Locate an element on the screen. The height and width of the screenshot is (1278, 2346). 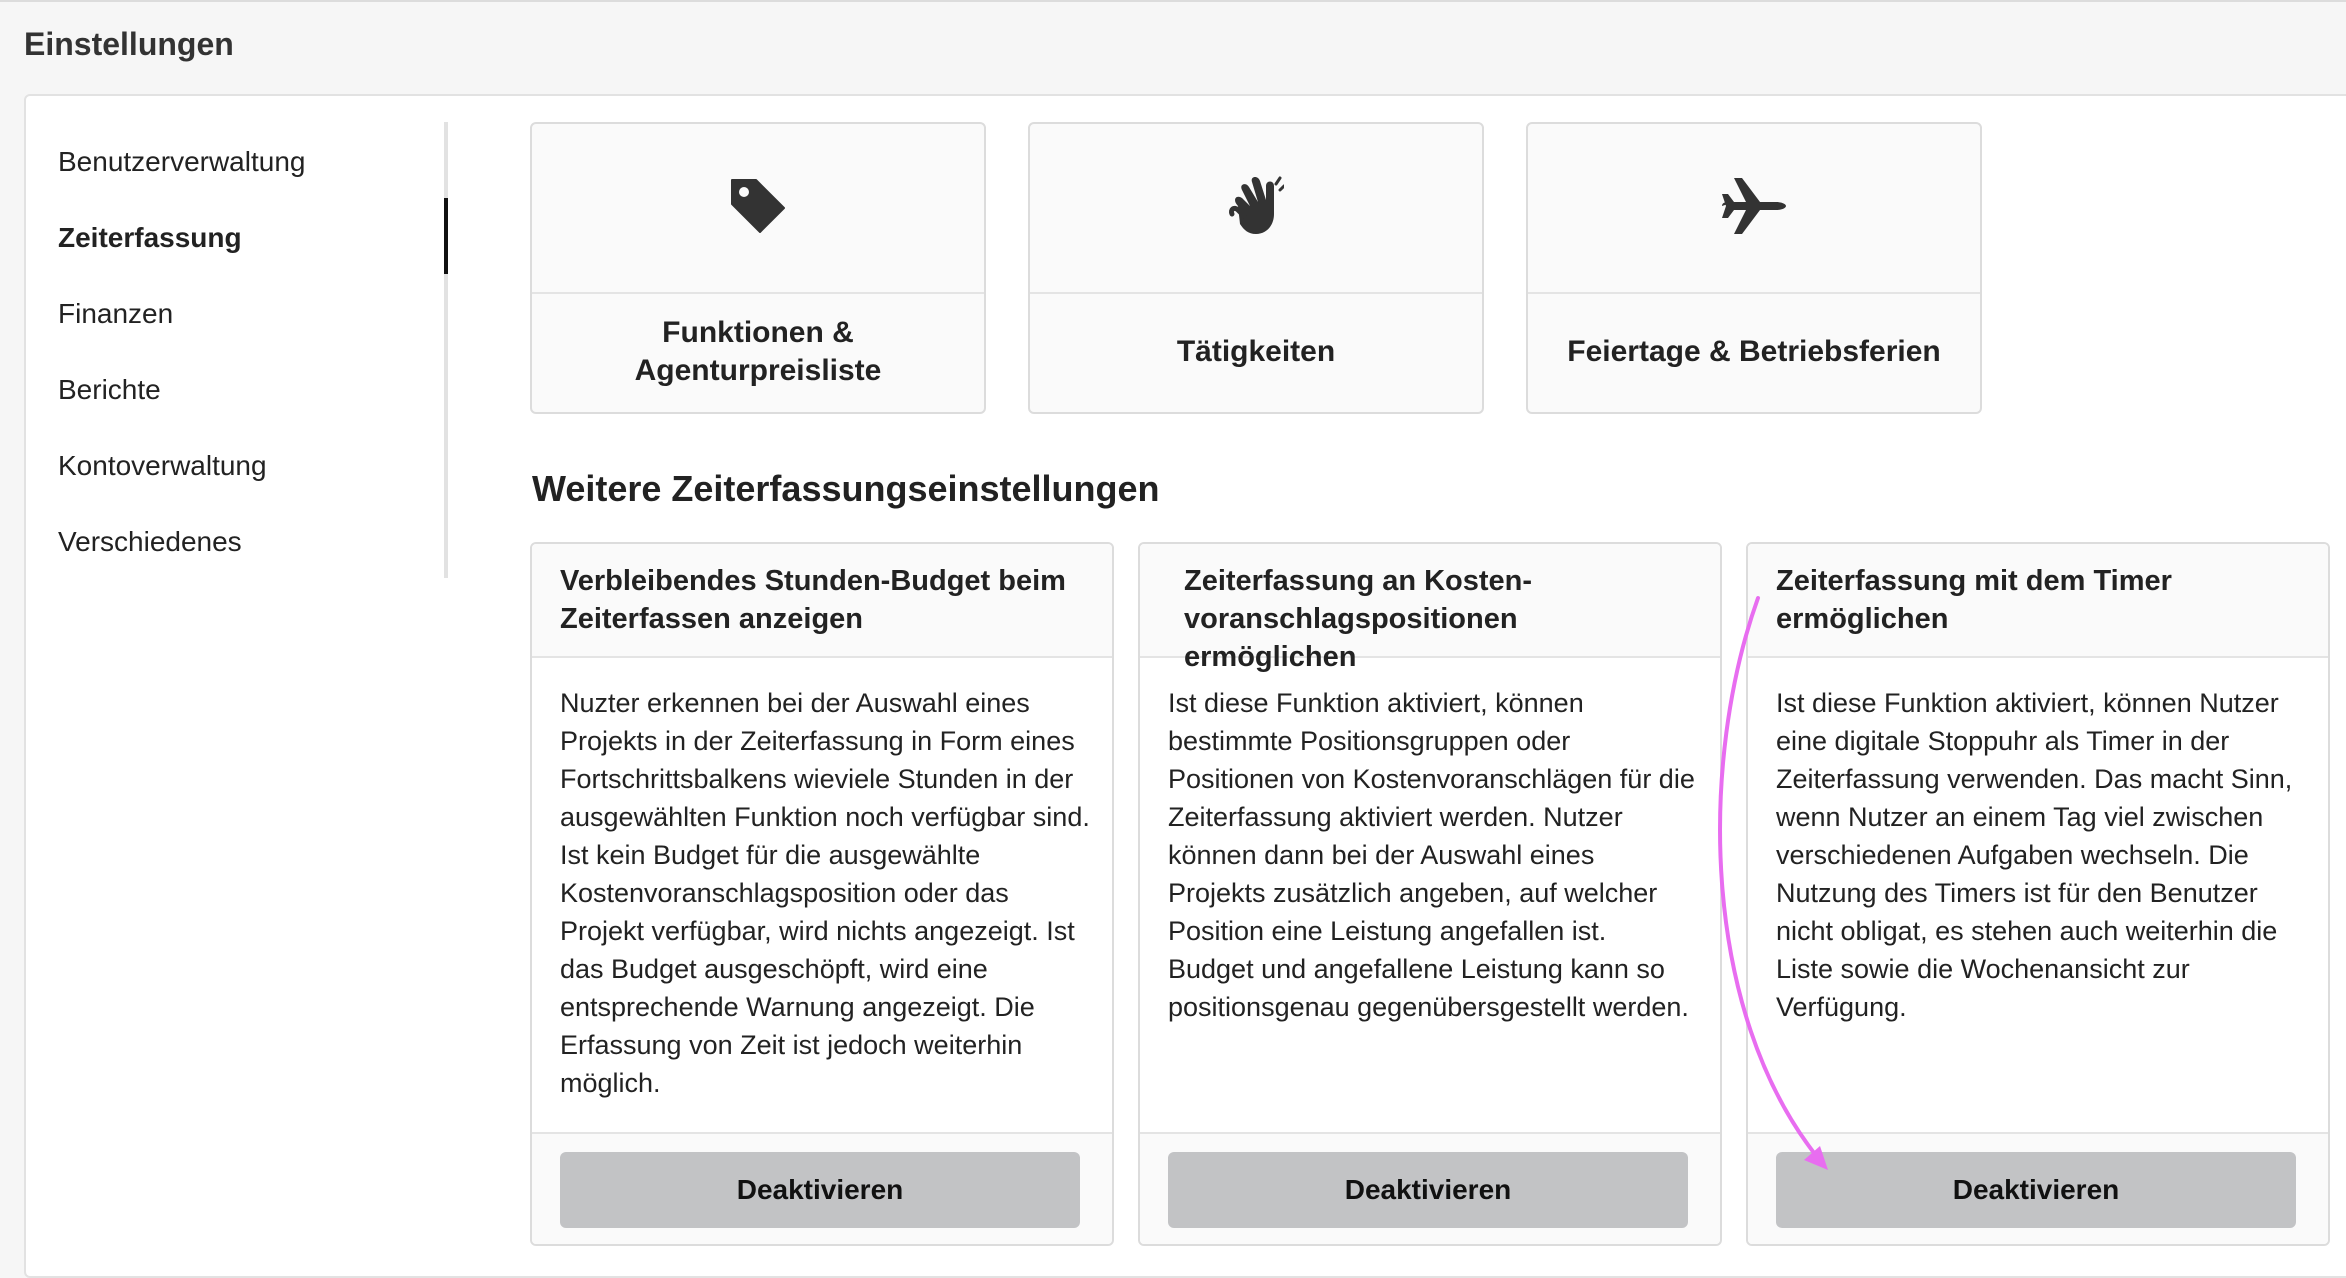
card-funktionen-agenturpreisliste: Funktionen & Agenturpreisliste is located at coordinates (758, 268).